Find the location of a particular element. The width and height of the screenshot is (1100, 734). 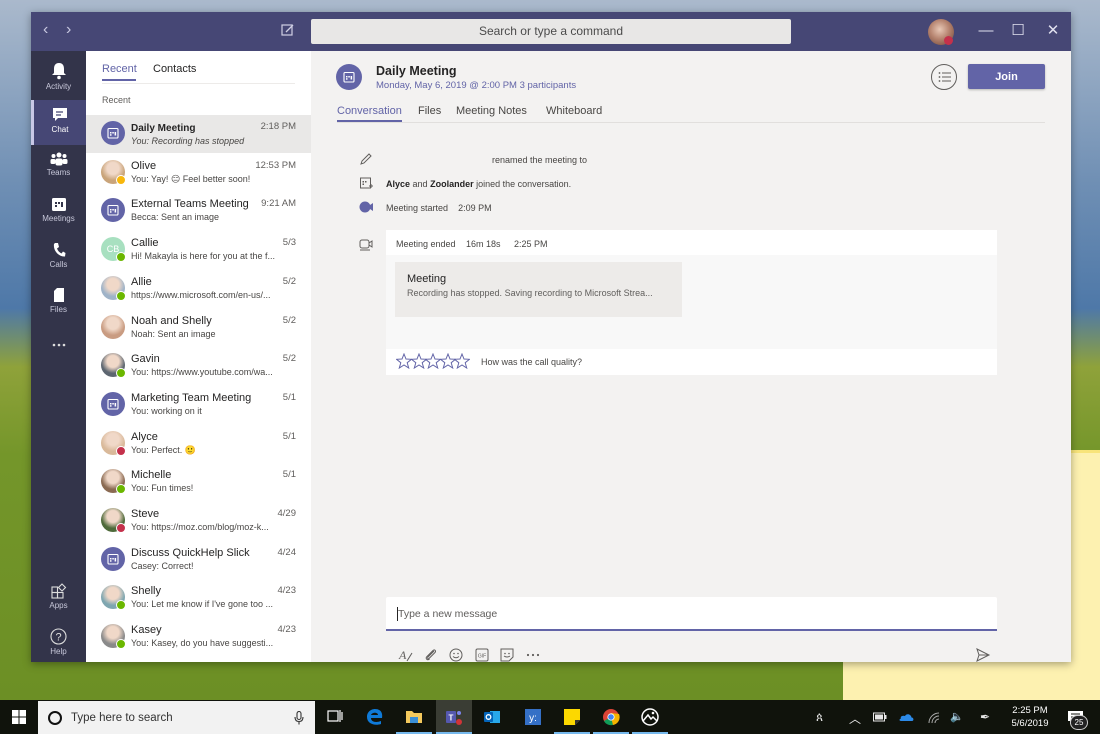

taskbar-photos is located at coordinates (650, 717).